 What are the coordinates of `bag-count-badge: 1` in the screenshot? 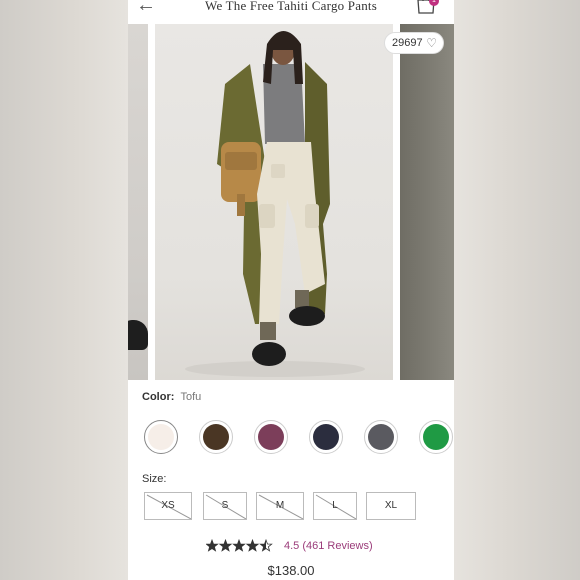 It's located at (434, 3).